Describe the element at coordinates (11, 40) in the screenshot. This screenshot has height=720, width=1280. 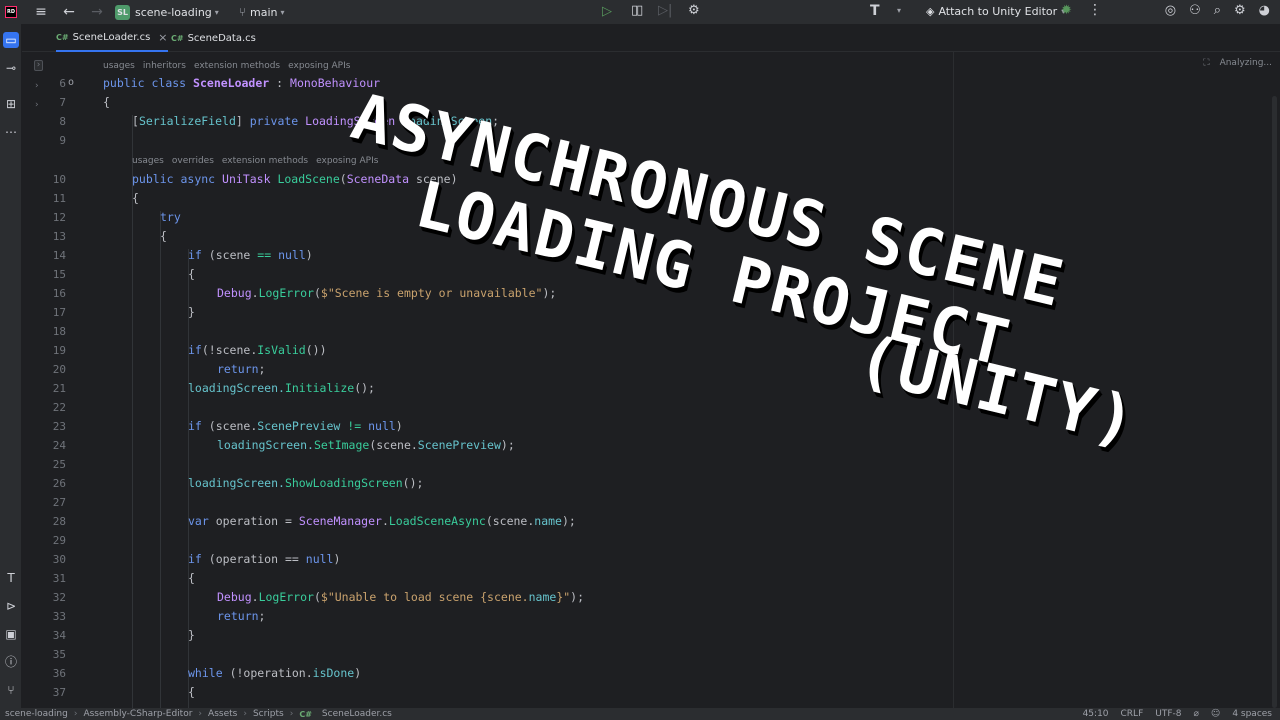
I see `folder-icon: ▭` at that location.